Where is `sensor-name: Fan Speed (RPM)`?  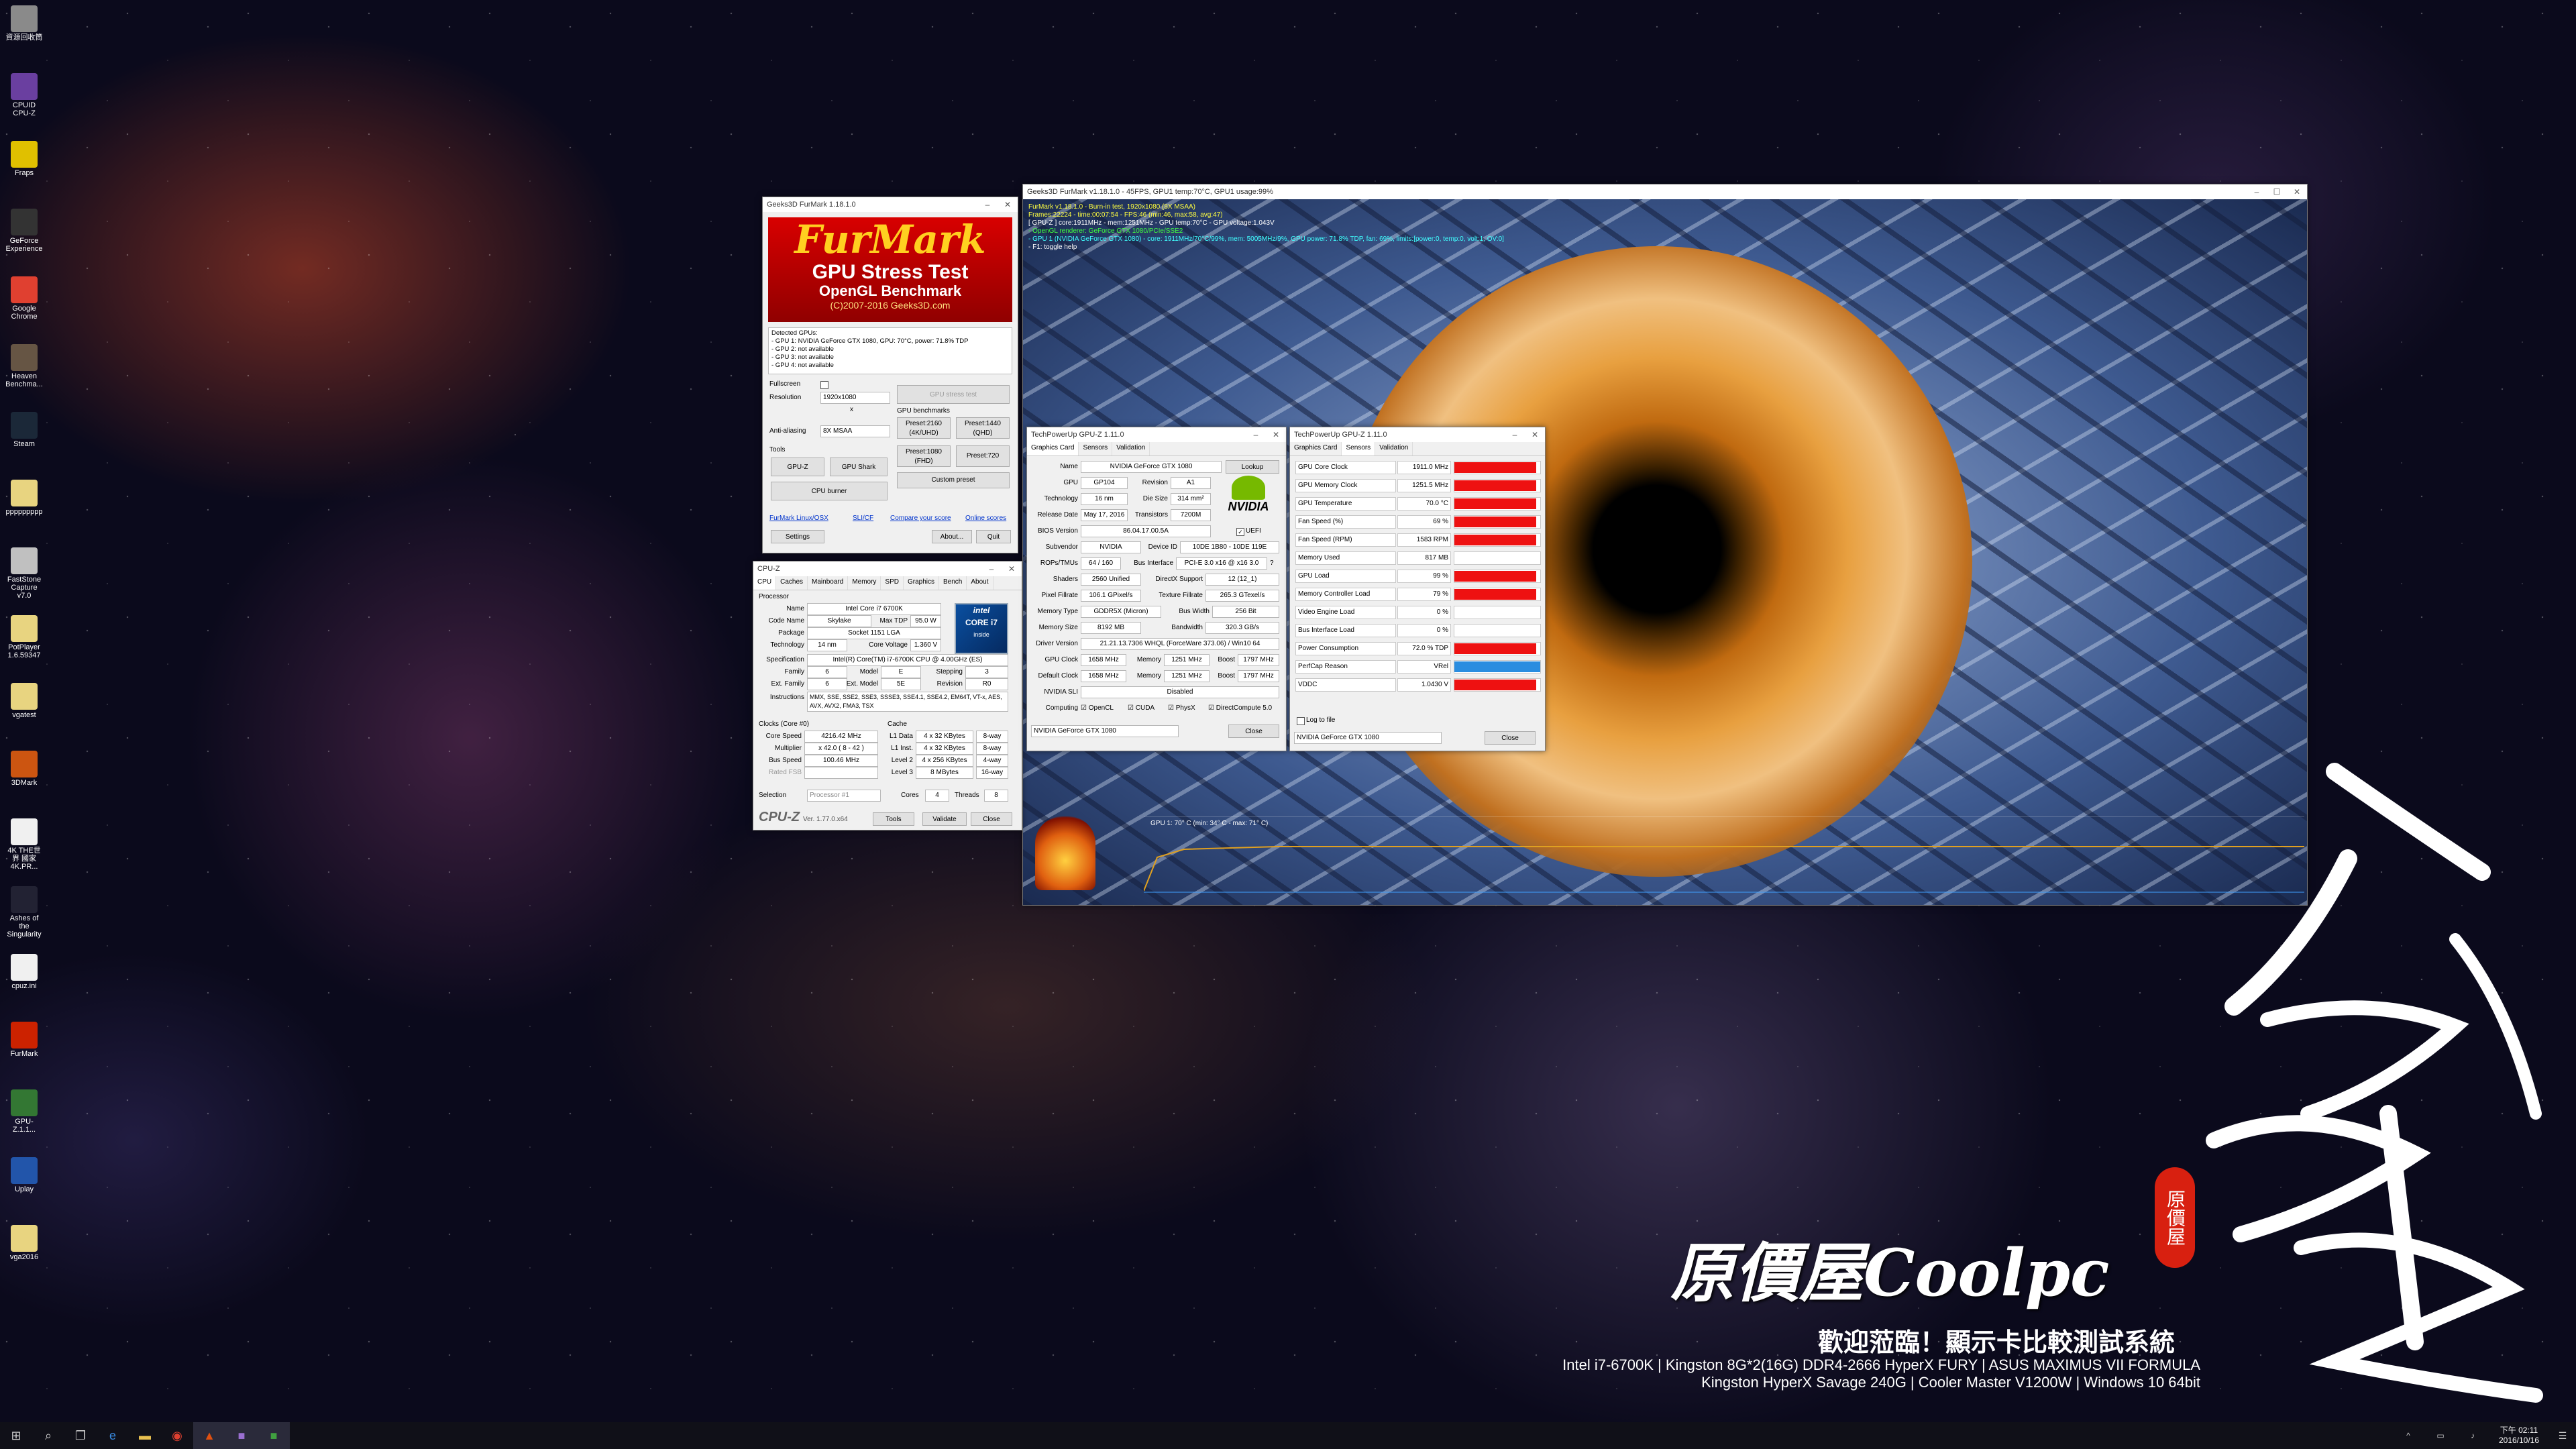
sensor-name: Fan Speed (RPM) is located at coordinates (1345, 540).